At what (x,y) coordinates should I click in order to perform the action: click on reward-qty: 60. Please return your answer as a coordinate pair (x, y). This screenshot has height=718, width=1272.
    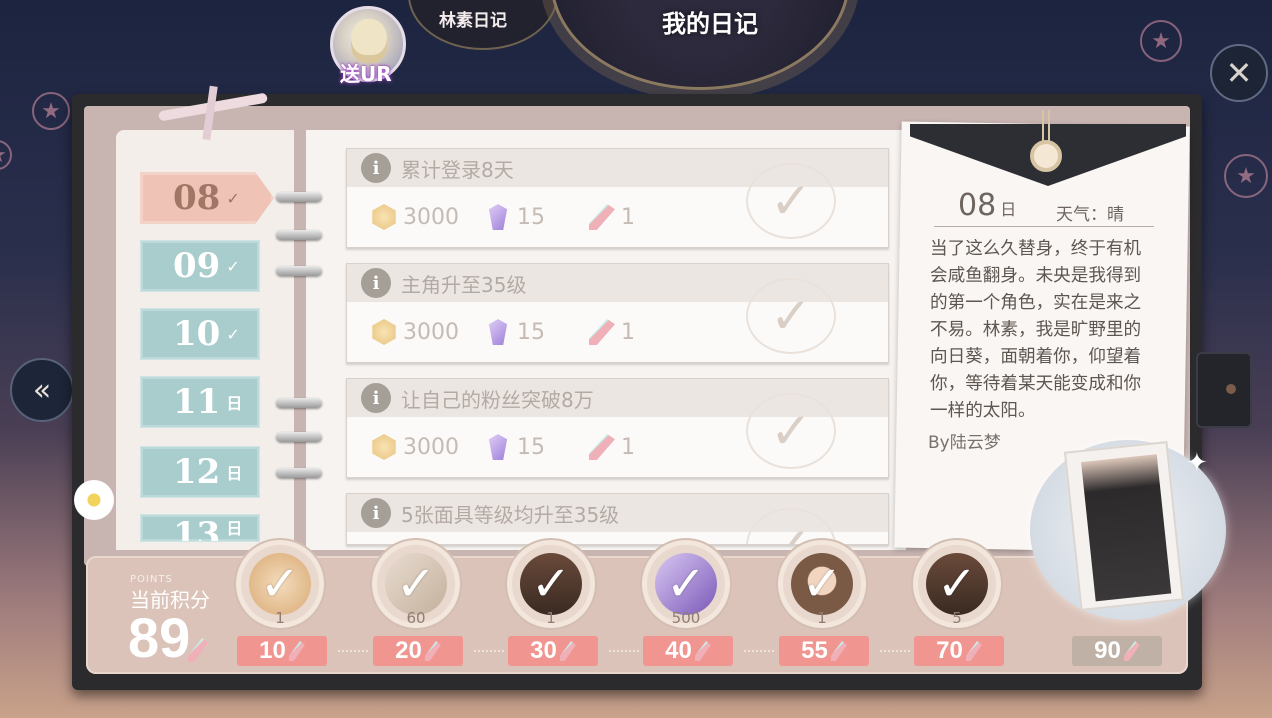
    Looking at the image, I should click on (416, 618).